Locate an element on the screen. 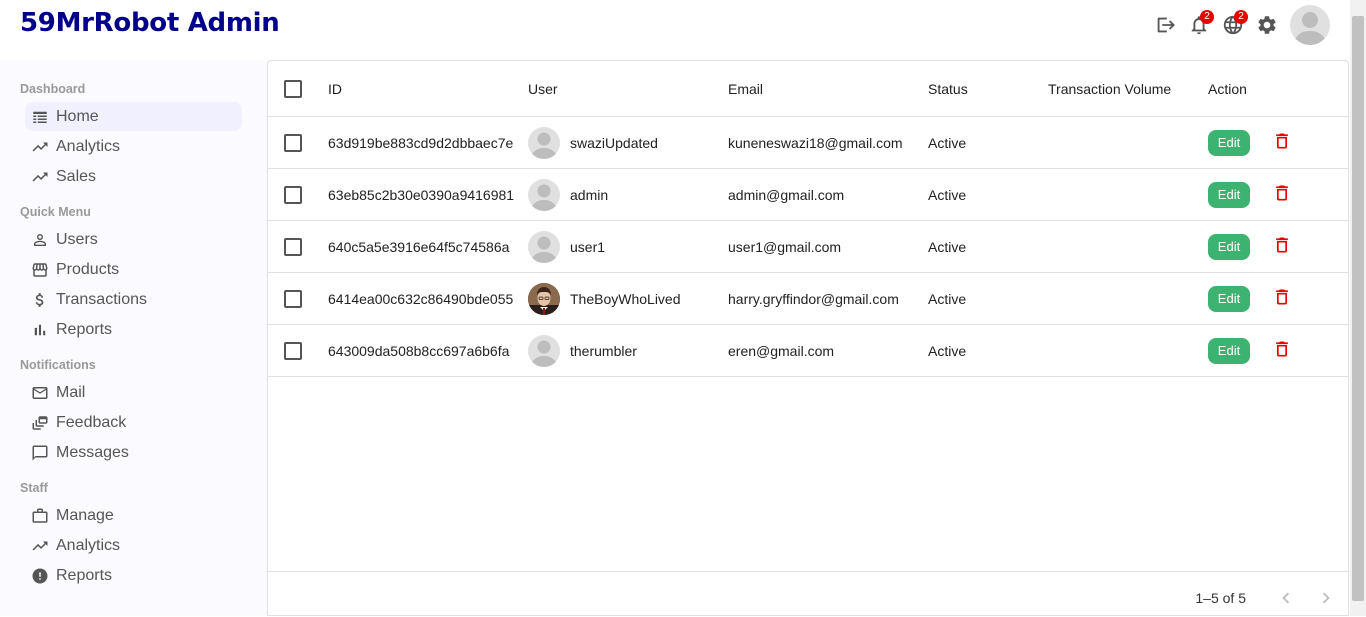 This screenshot has width=1366, height=617. settings-button is located at coordinates (1267, 25).